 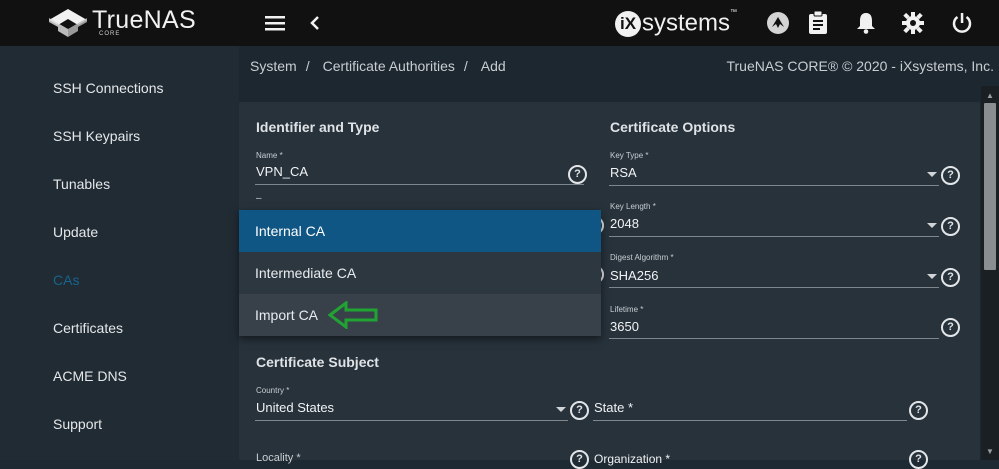 I want to click on organization-label: Organization *, so click(x=632, y=459).